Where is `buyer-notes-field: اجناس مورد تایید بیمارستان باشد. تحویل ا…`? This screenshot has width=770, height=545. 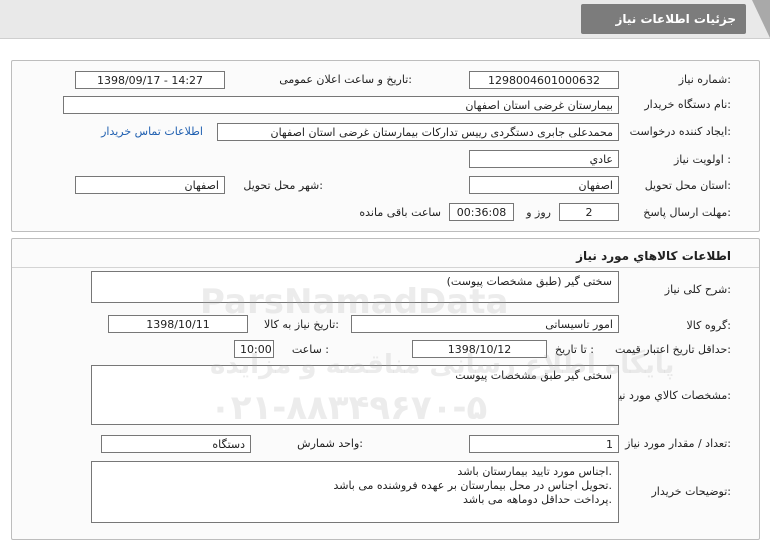 buyer-notes-field: اجناس مورد تایید بیمارستان باشد. تحویل ا… is located at coordinates (355, 492).